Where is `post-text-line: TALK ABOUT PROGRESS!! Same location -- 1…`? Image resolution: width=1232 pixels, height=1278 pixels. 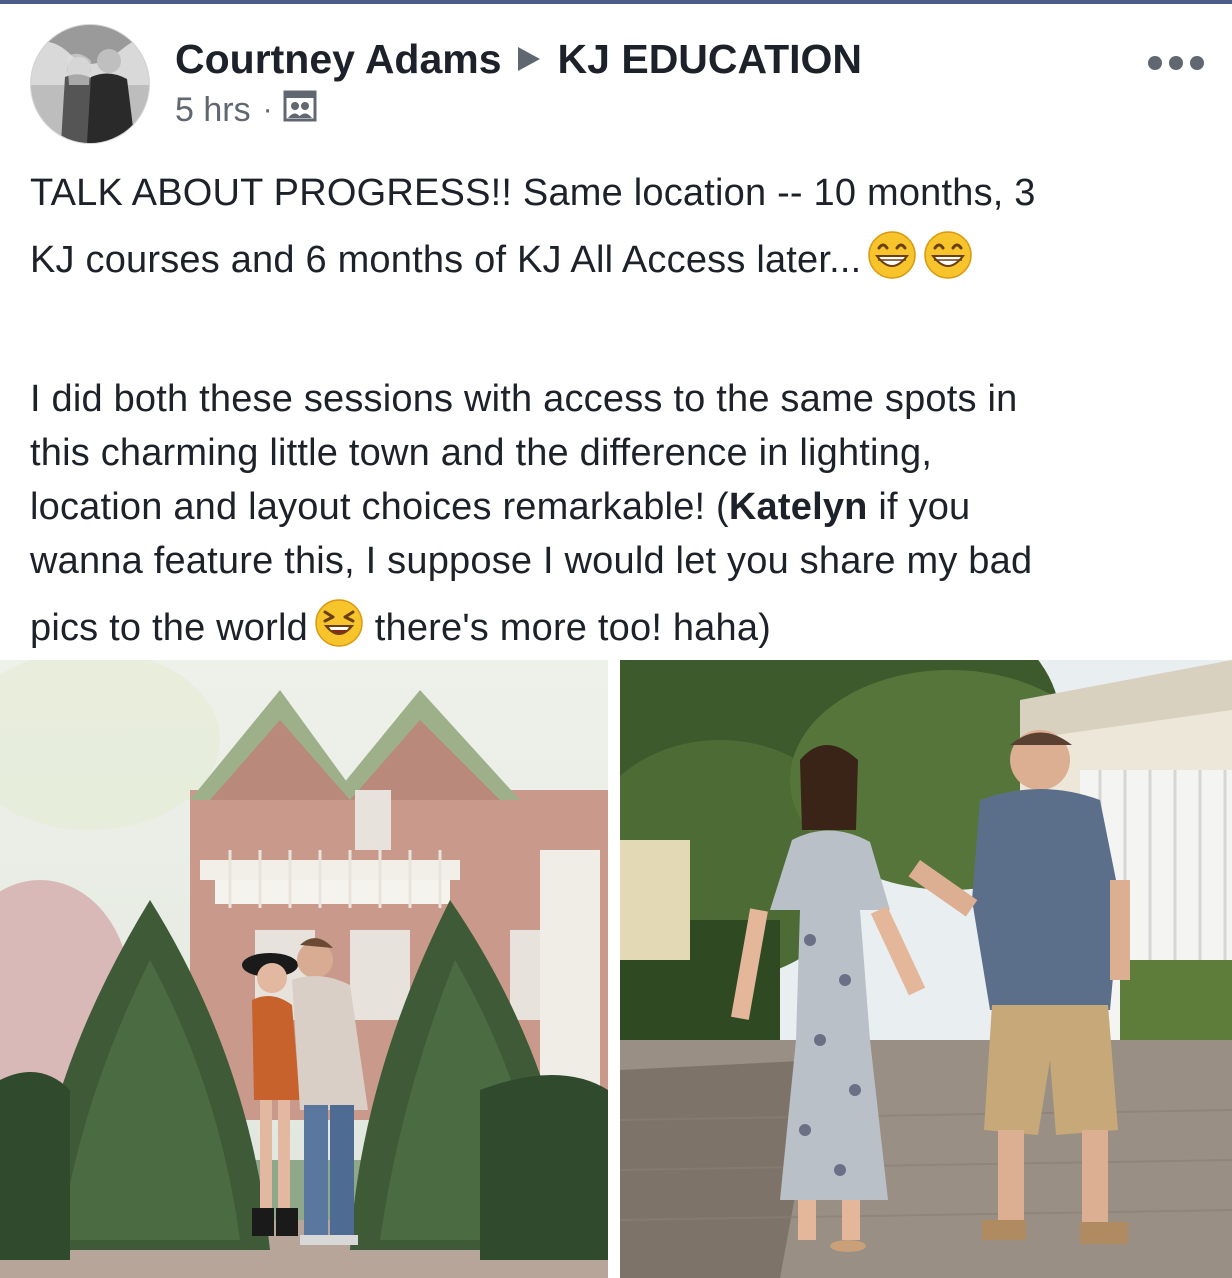 post-text-line: TALK ABOUT PROGRESS!! Same location -- 1… is located at coordinates (533, 193).